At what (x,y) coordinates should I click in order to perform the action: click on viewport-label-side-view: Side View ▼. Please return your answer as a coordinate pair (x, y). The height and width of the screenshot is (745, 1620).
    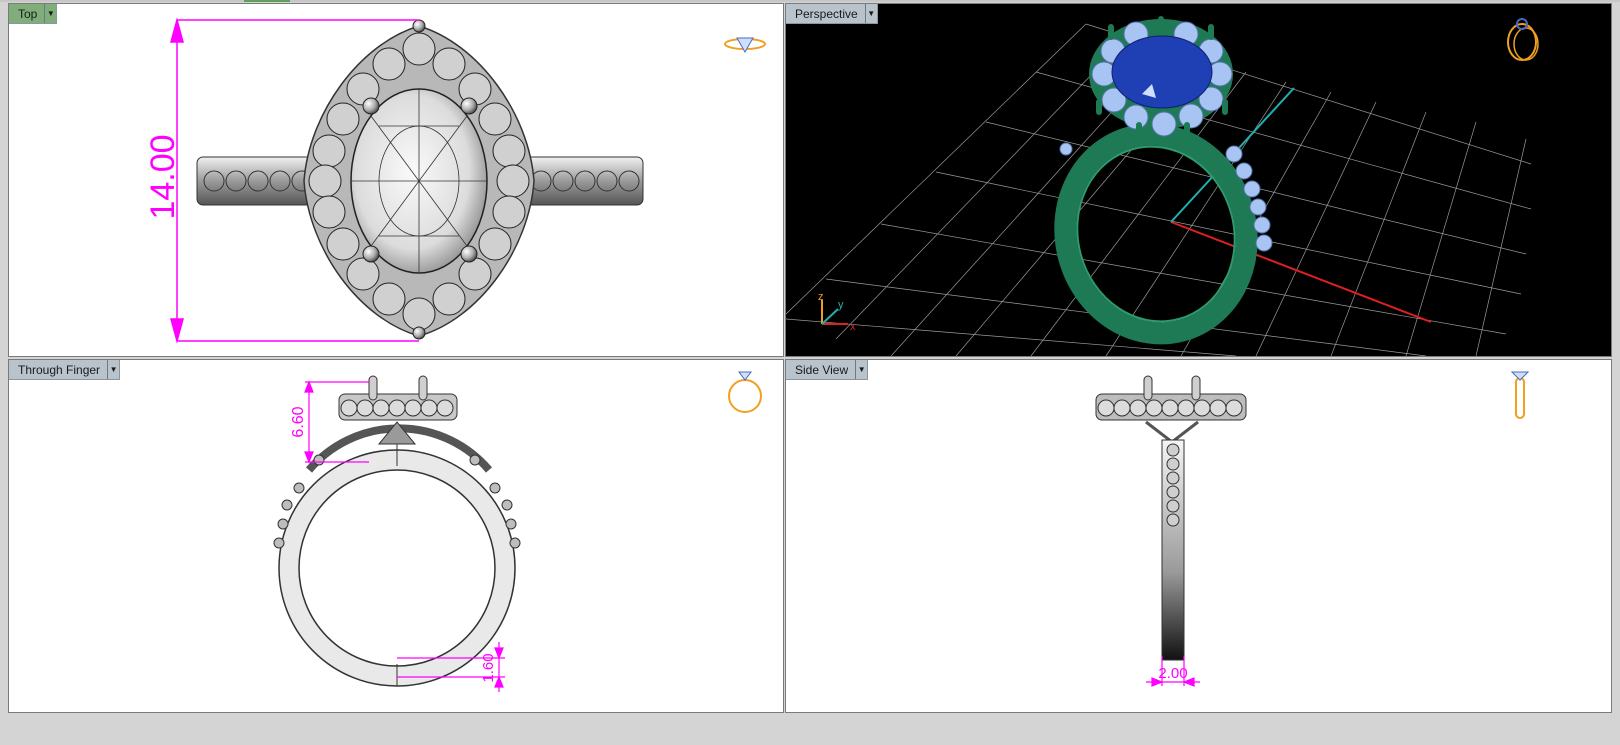
    Looking at the image, I should click on (827, 370).